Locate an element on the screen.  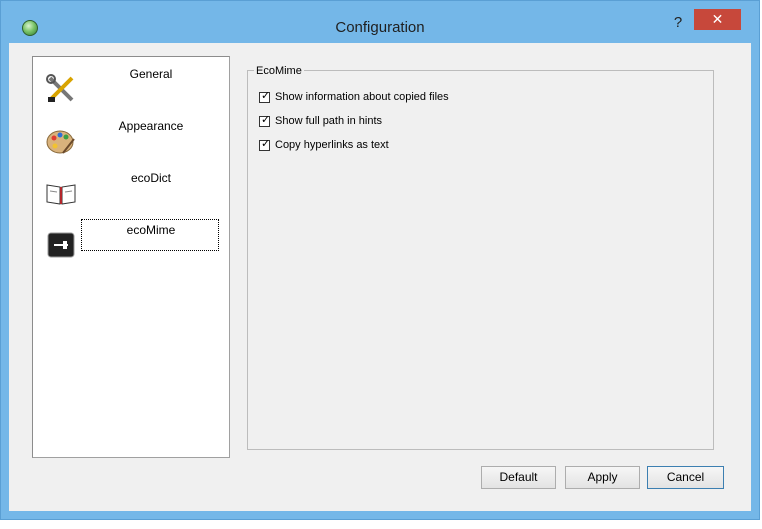
sidebar-item-label: General is located at coordinates (151, 74).